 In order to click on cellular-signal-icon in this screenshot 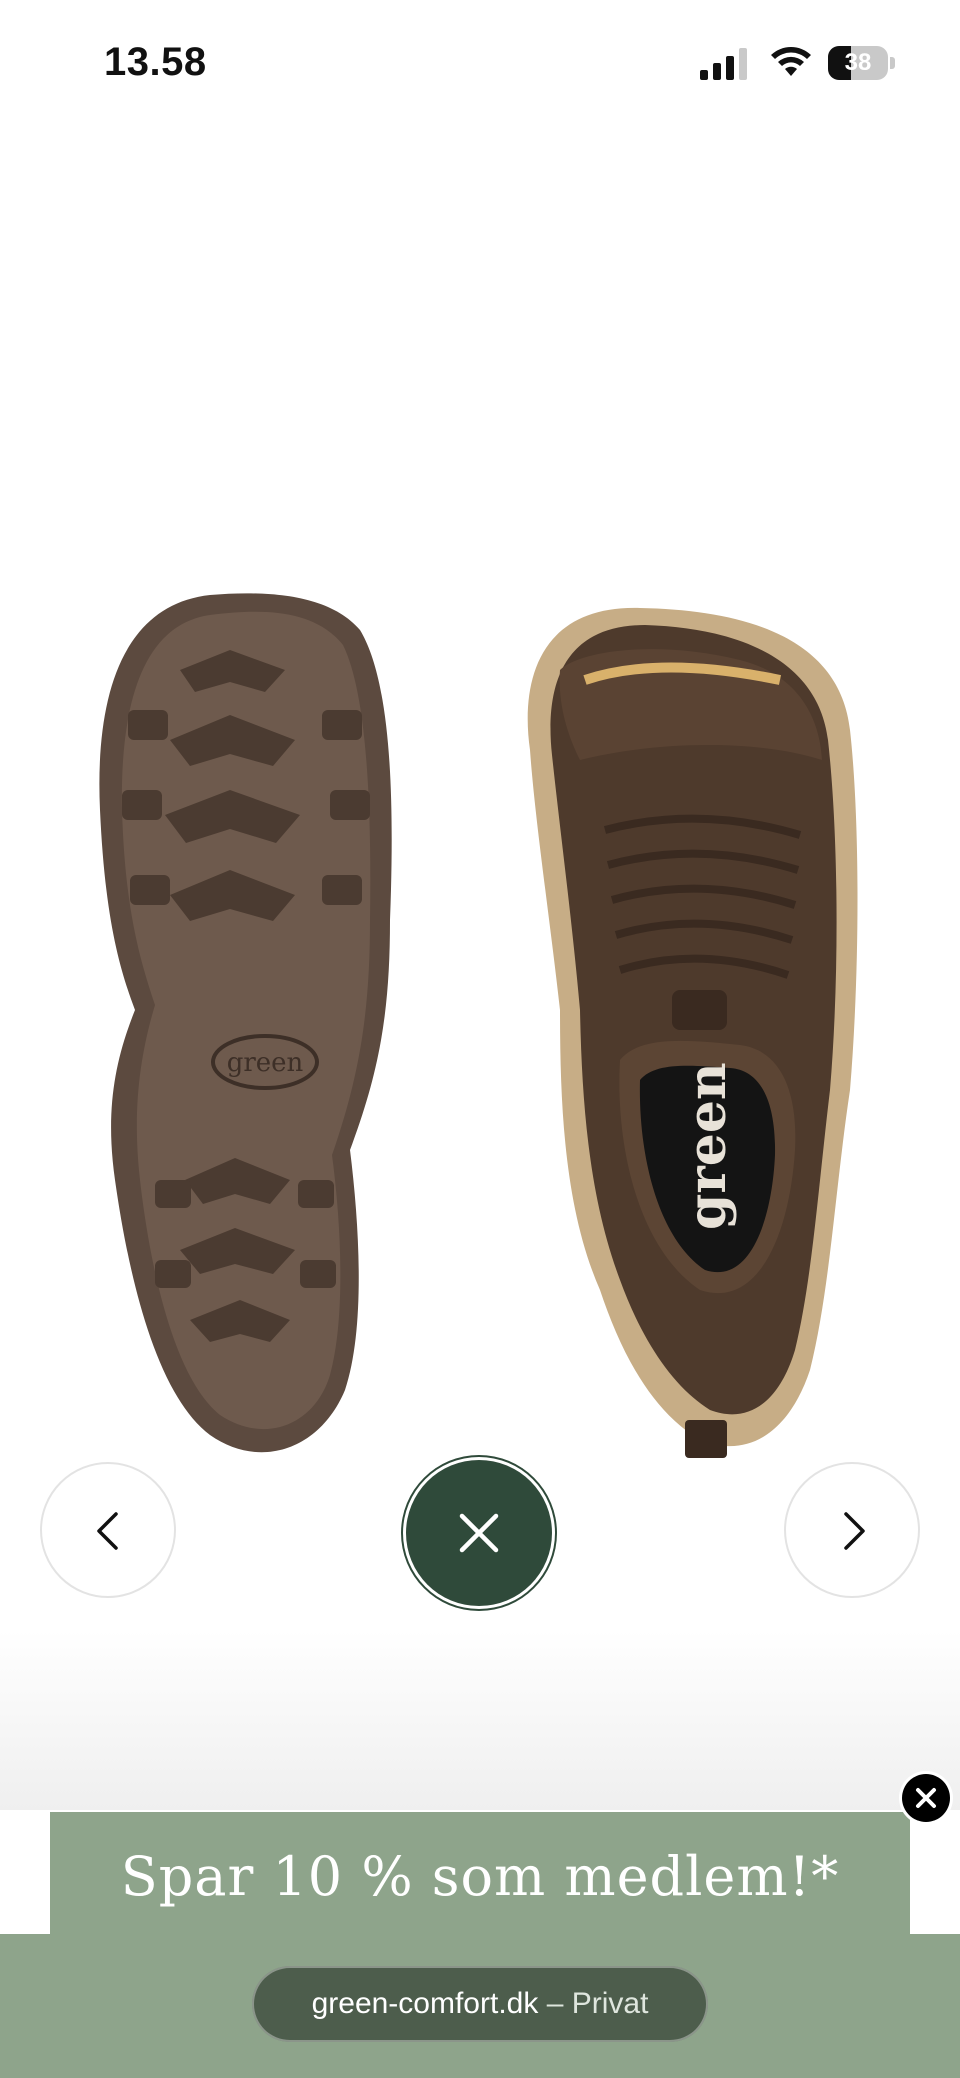, I will do `click(723, 64)`.